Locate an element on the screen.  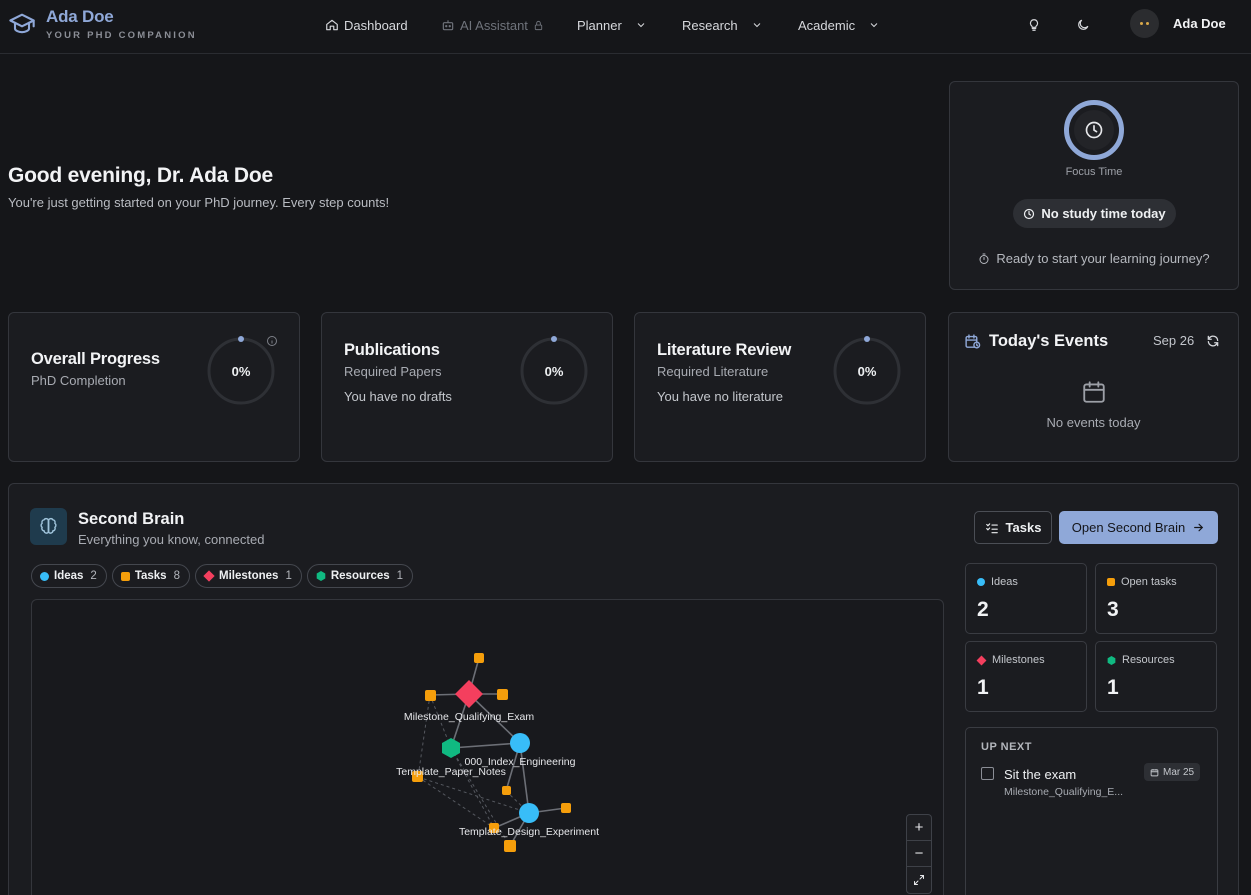
bot-icon is located at coordinates (448, 25).